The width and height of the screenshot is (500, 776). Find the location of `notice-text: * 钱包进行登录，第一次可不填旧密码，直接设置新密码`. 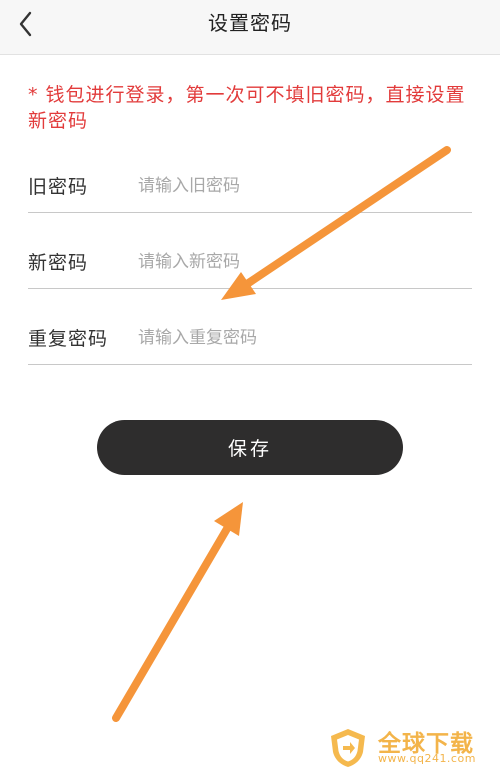

notice-text: * 钱包进行登录，第一次可不填旧密码，直接设置新密码 is located at coordinates (247, 108).